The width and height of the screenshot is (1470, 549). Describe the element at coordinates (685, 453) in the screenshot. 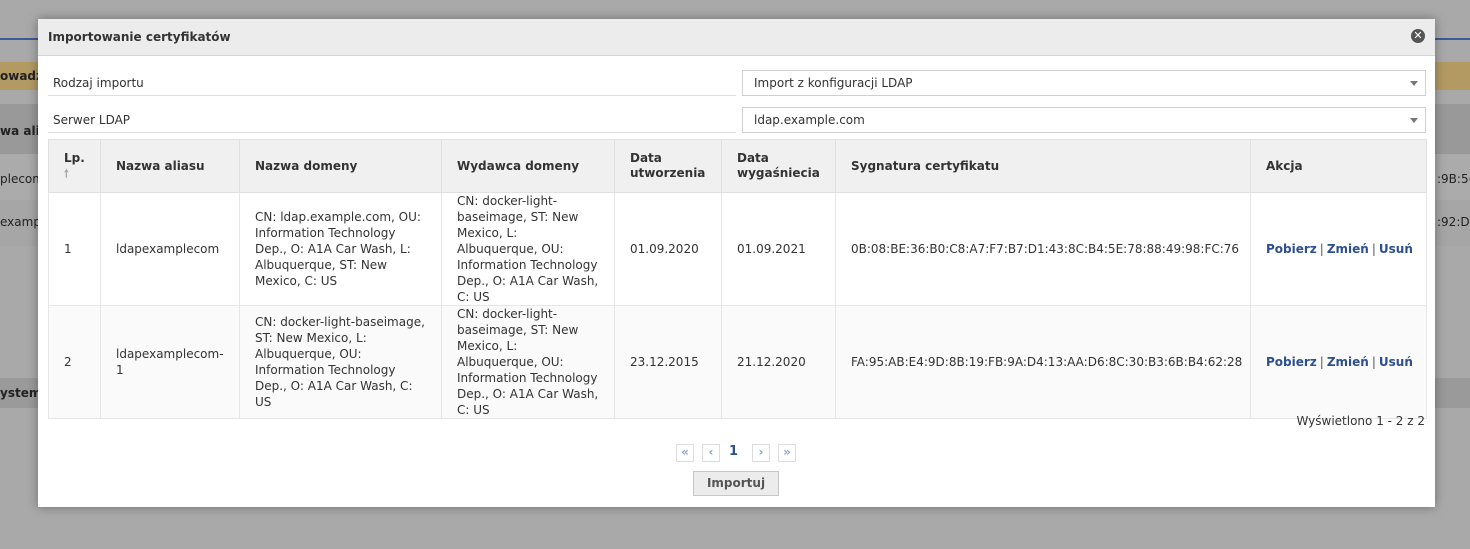

I see `first-page-icon: «` at that location.